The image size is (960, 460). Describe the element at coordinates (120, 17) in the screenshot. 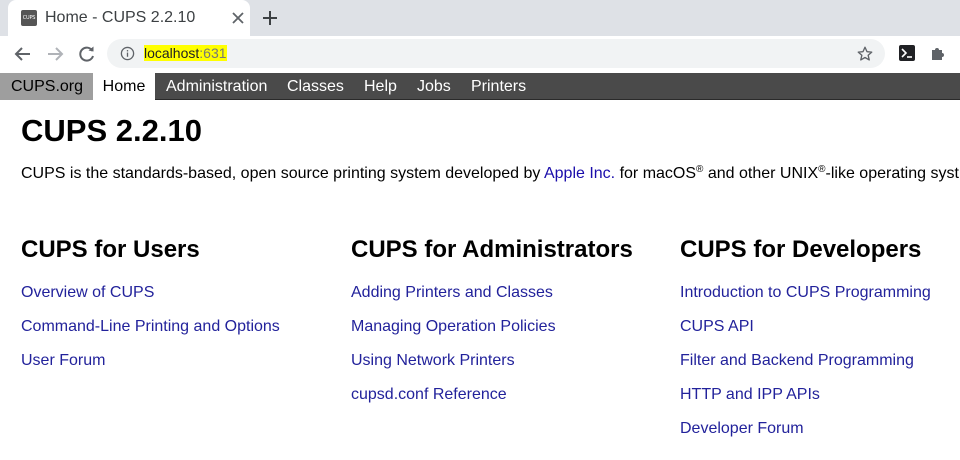

I see `tab-title: Home - CUPS 2.2.10` at that location.